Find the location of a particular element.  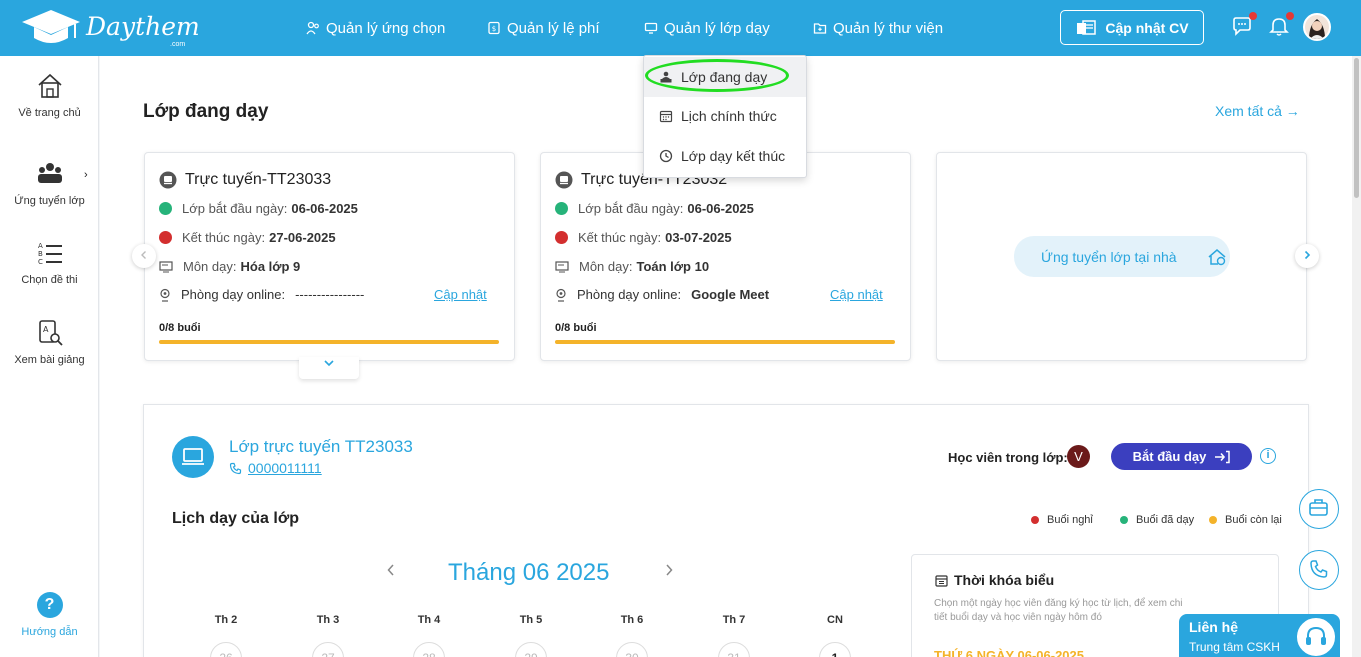

floating-briefcase-button is located at coordinates (1319, 509).